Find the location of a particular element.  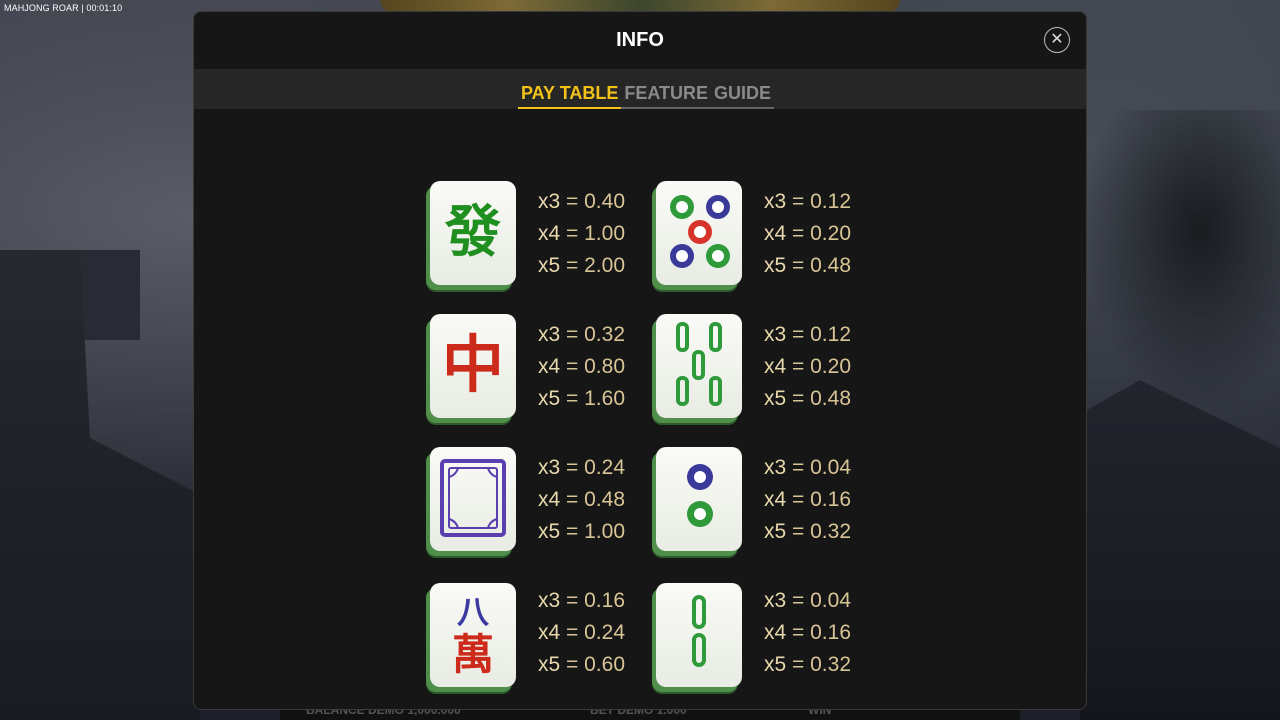

red-zhong-dragon-tile: 中 is located at coordinates (473, 366).